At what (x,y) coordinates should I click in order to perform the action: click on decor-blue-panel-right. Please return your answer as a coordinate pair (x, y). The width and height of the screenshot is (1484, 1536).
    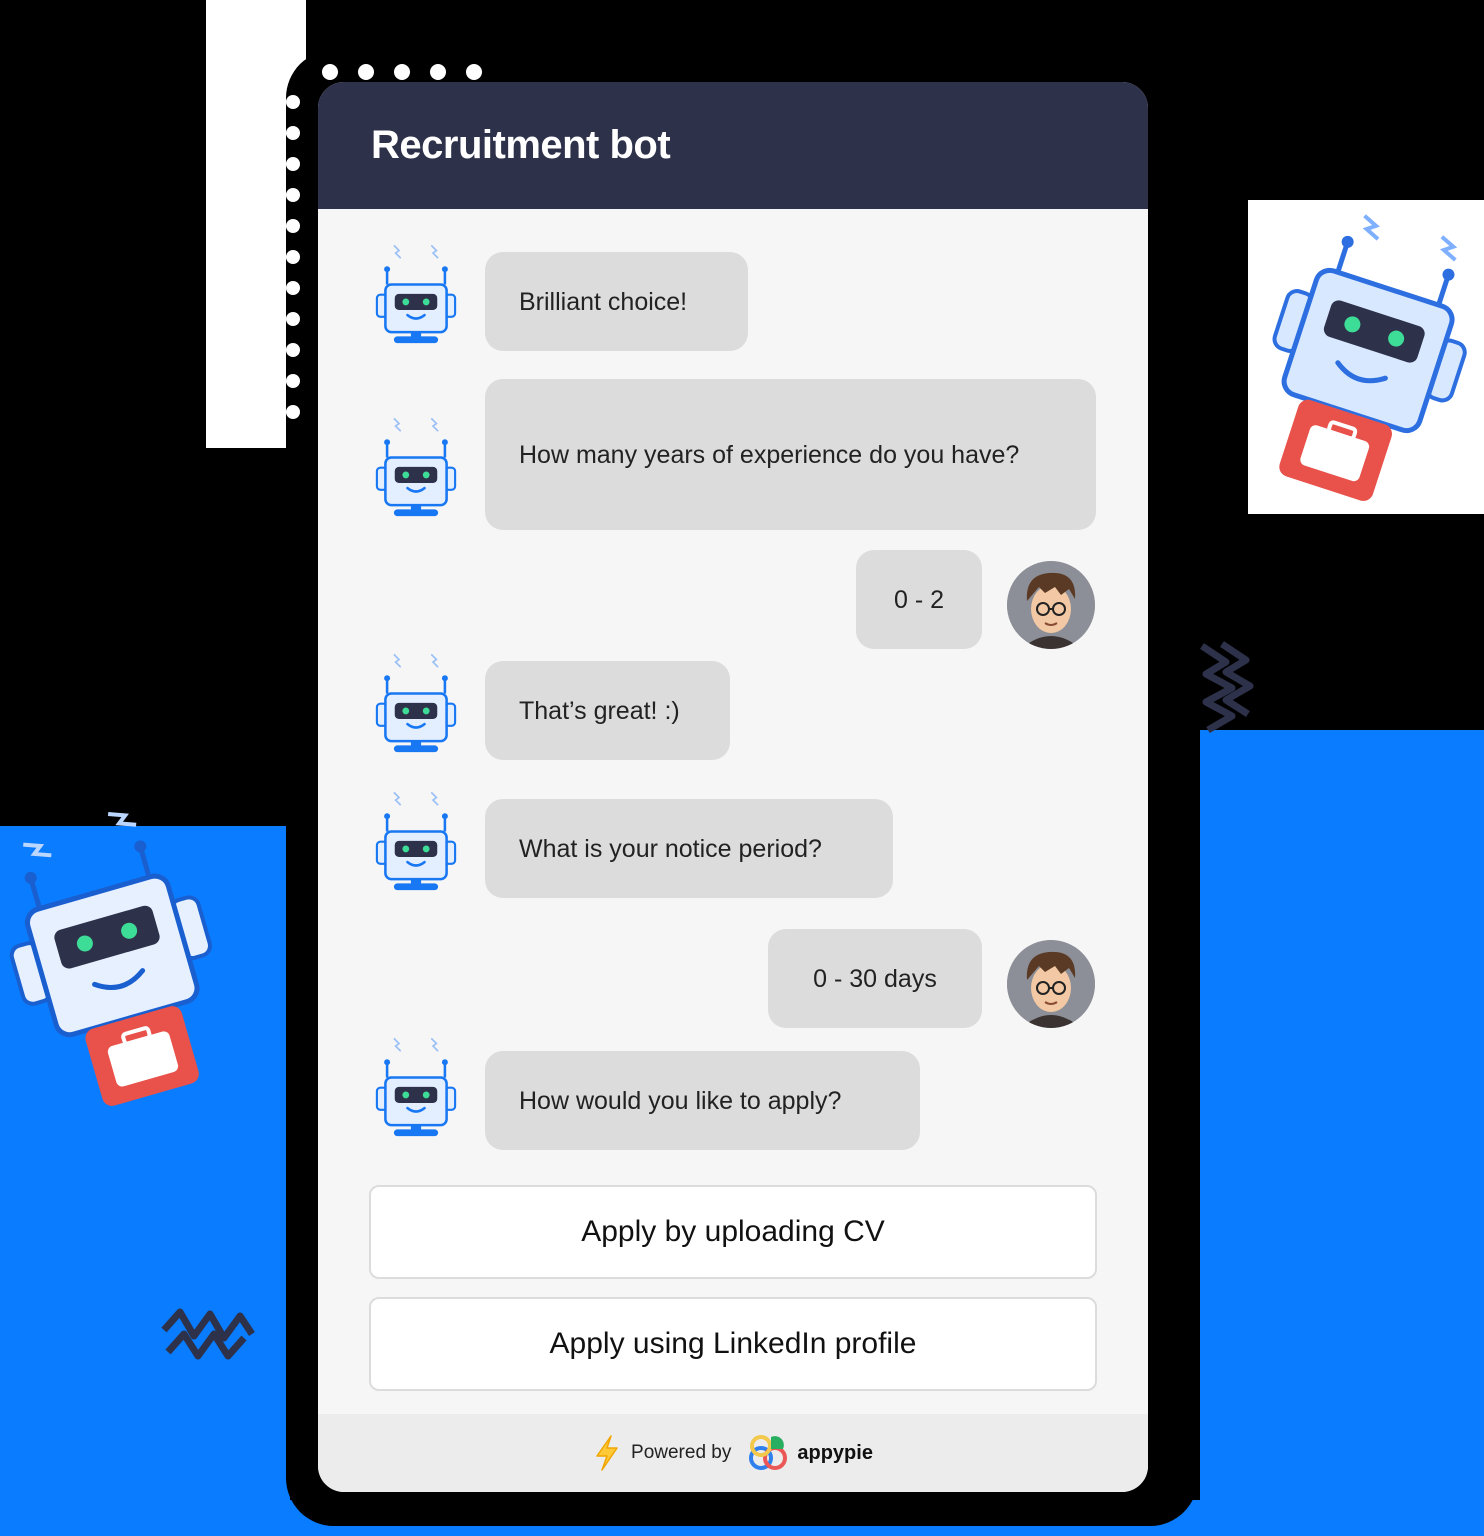
    Looking at the image, I should click on (1342, 1133).